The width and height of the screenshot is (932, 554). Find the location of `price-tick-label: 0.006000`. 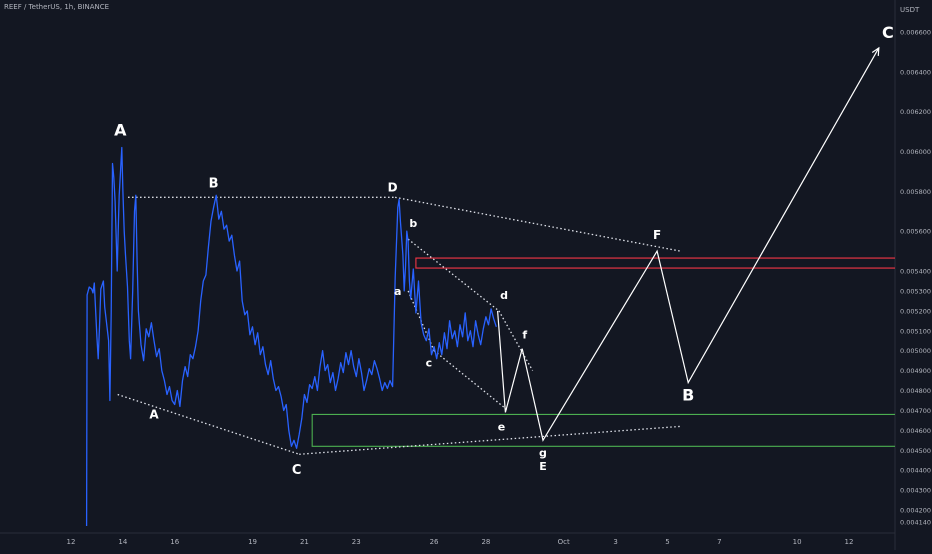

price-tick-label: 0.006000 is located at coordinates (915, 152).